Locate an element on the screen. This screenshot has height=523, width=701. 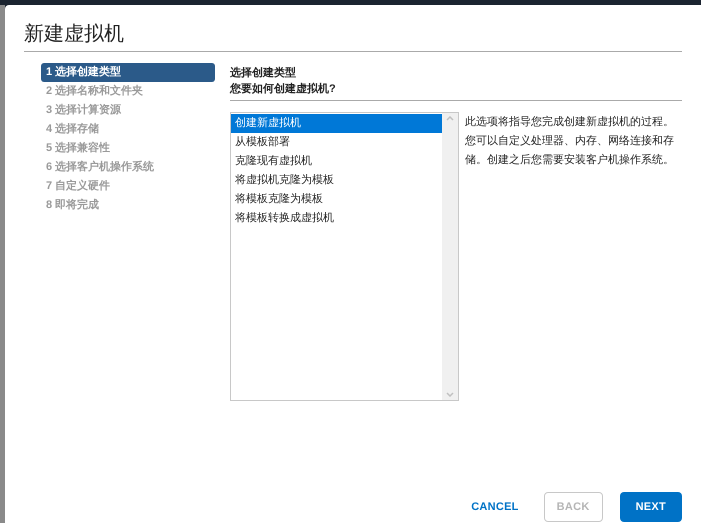
wizard-step: 7 自定义硬件 is located at coordinates (128, 186).